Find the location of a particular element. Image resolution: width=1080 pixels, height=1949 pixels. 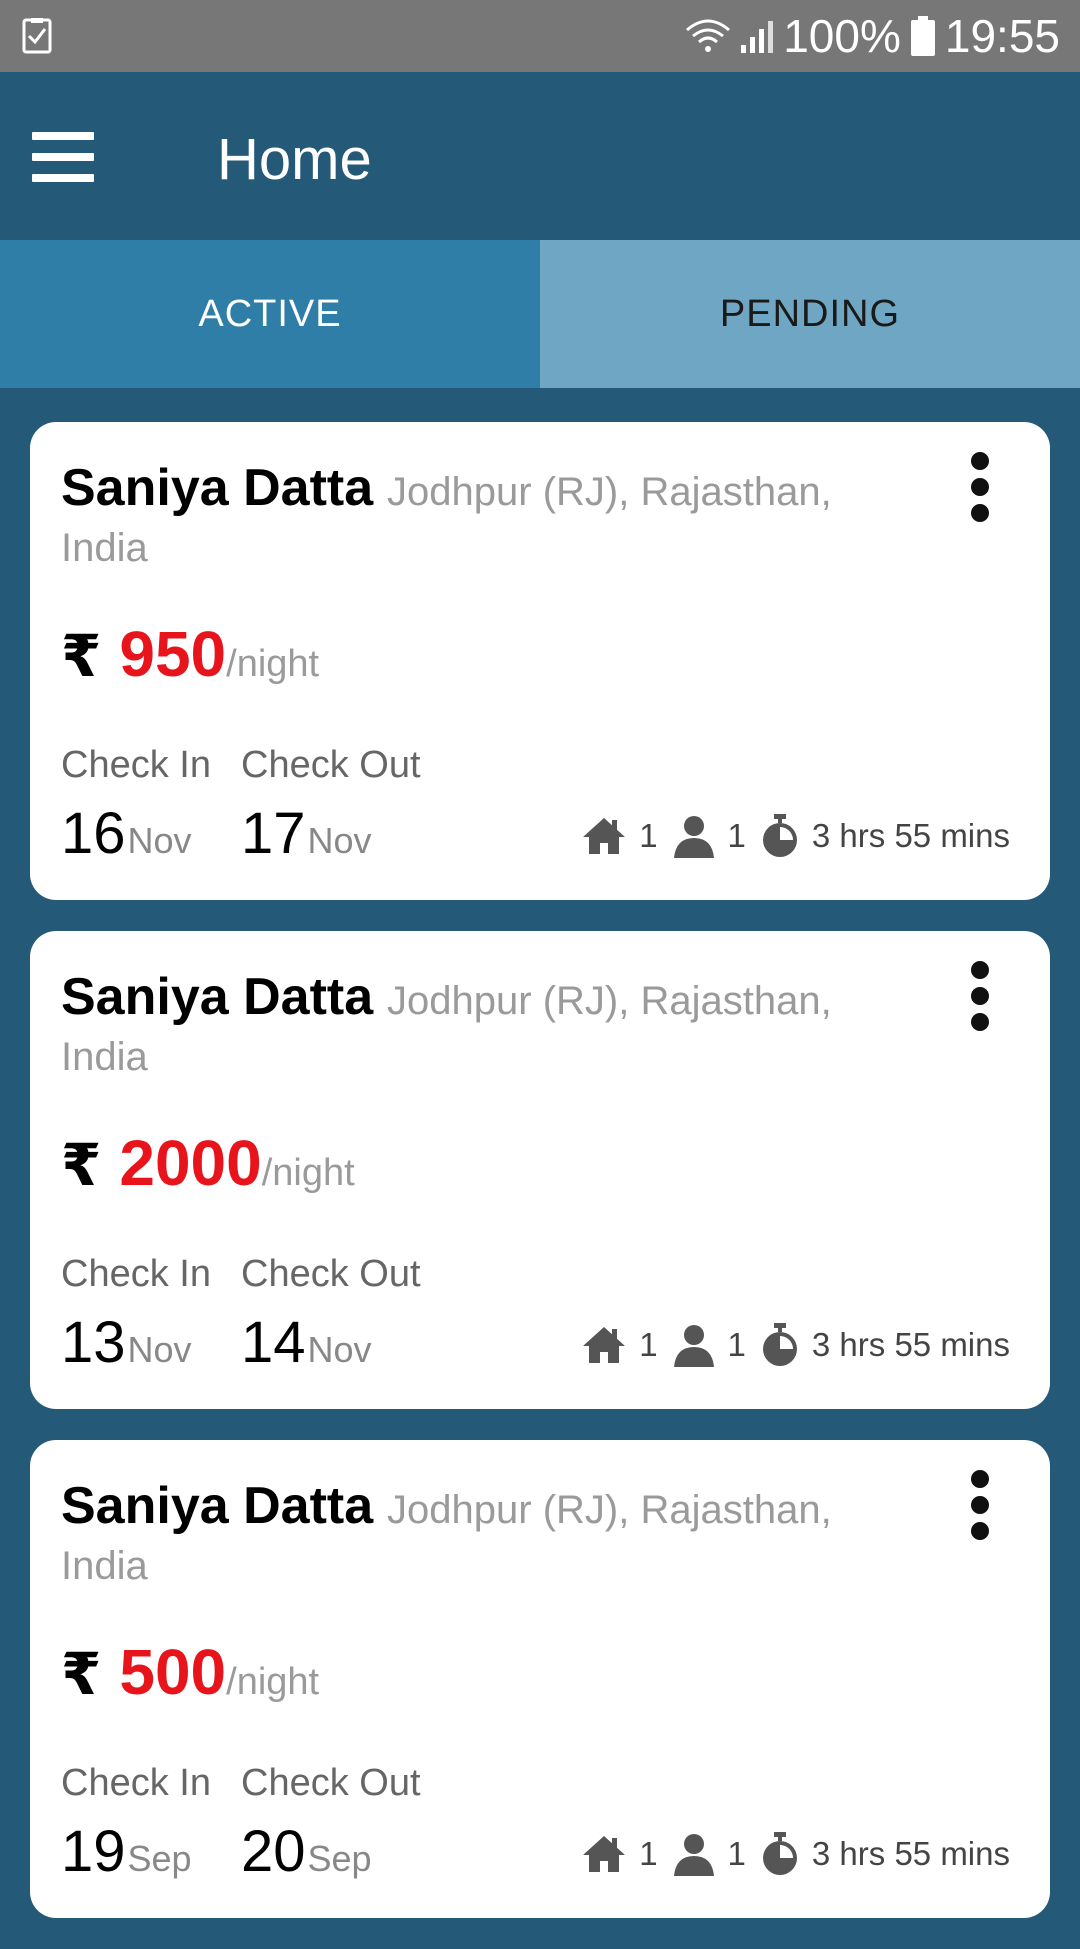

battery-icon is located at coordinates (922, 36).